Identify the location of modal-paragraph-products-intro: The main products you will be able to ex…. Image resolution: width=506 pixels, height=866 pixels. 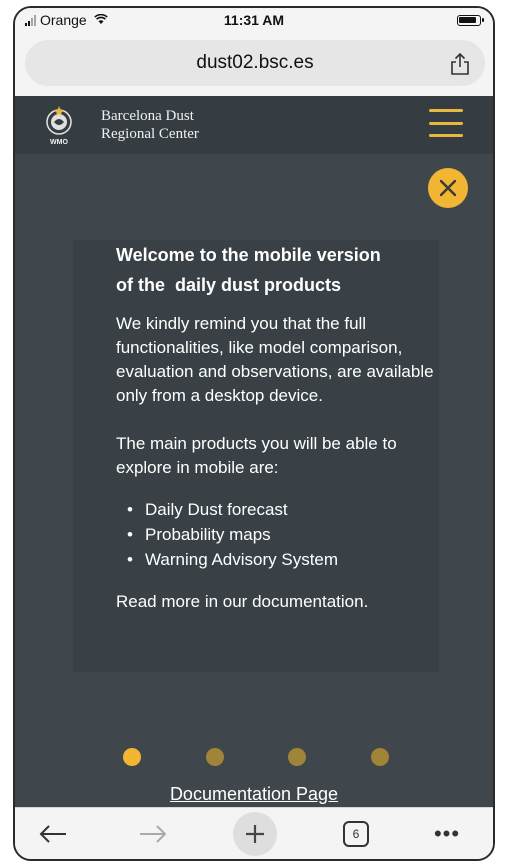
(256, 455).